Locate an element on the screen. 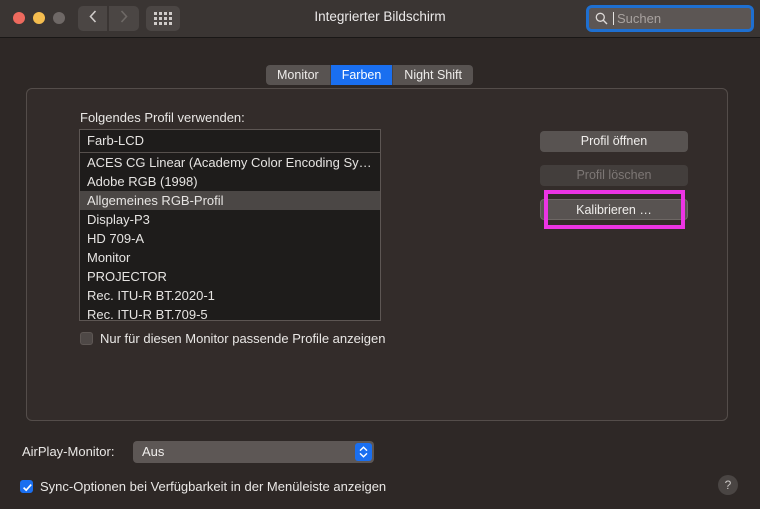 This screenshot has width=760, height=509. list-item-selected: Allgemeines RGB-Profil is located at coordinates (230, 200).